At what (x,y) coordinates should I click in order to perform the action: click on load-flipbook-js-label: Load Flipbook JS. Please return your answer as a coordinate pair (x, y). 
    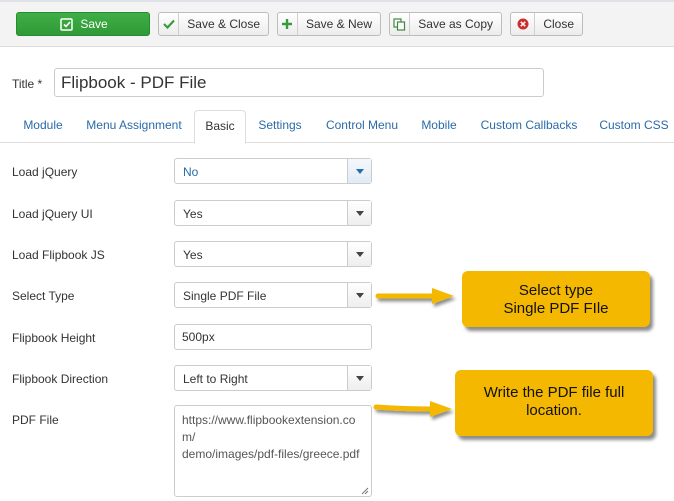
    Looking at the image, I should click on (58, 255).